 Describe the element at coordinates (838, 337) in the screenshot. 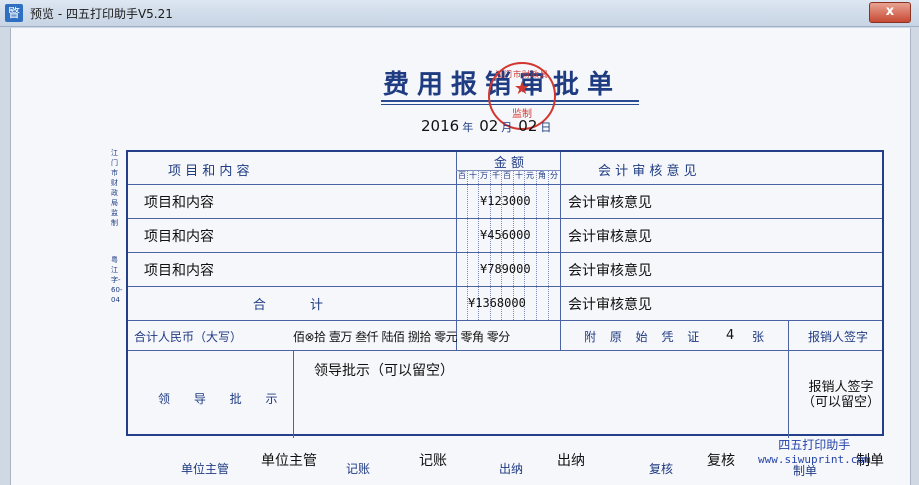

I see `signer-label: 报销人签字` at that location.